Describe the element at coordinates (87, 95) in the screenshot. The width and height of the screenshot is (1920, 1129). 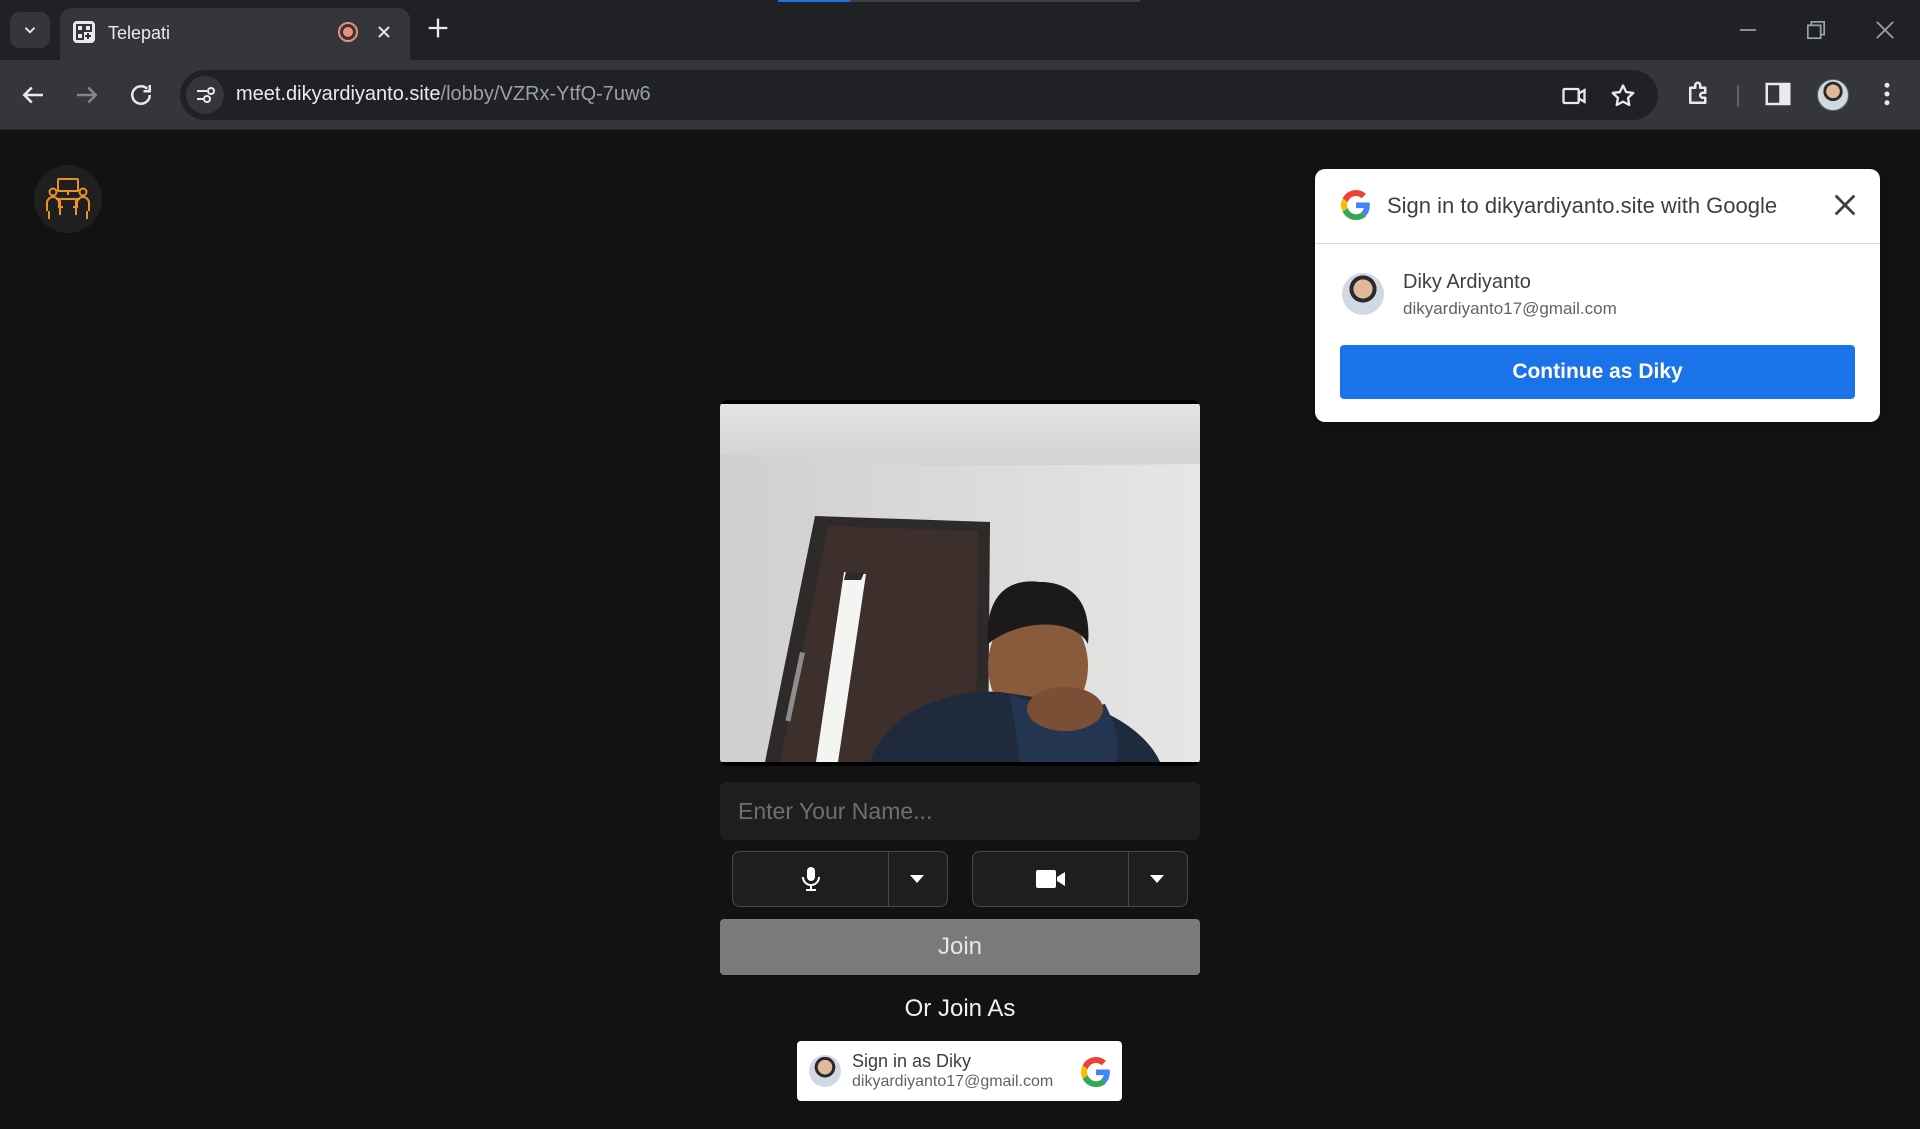
I see `forward-arrow-icon` at that location.